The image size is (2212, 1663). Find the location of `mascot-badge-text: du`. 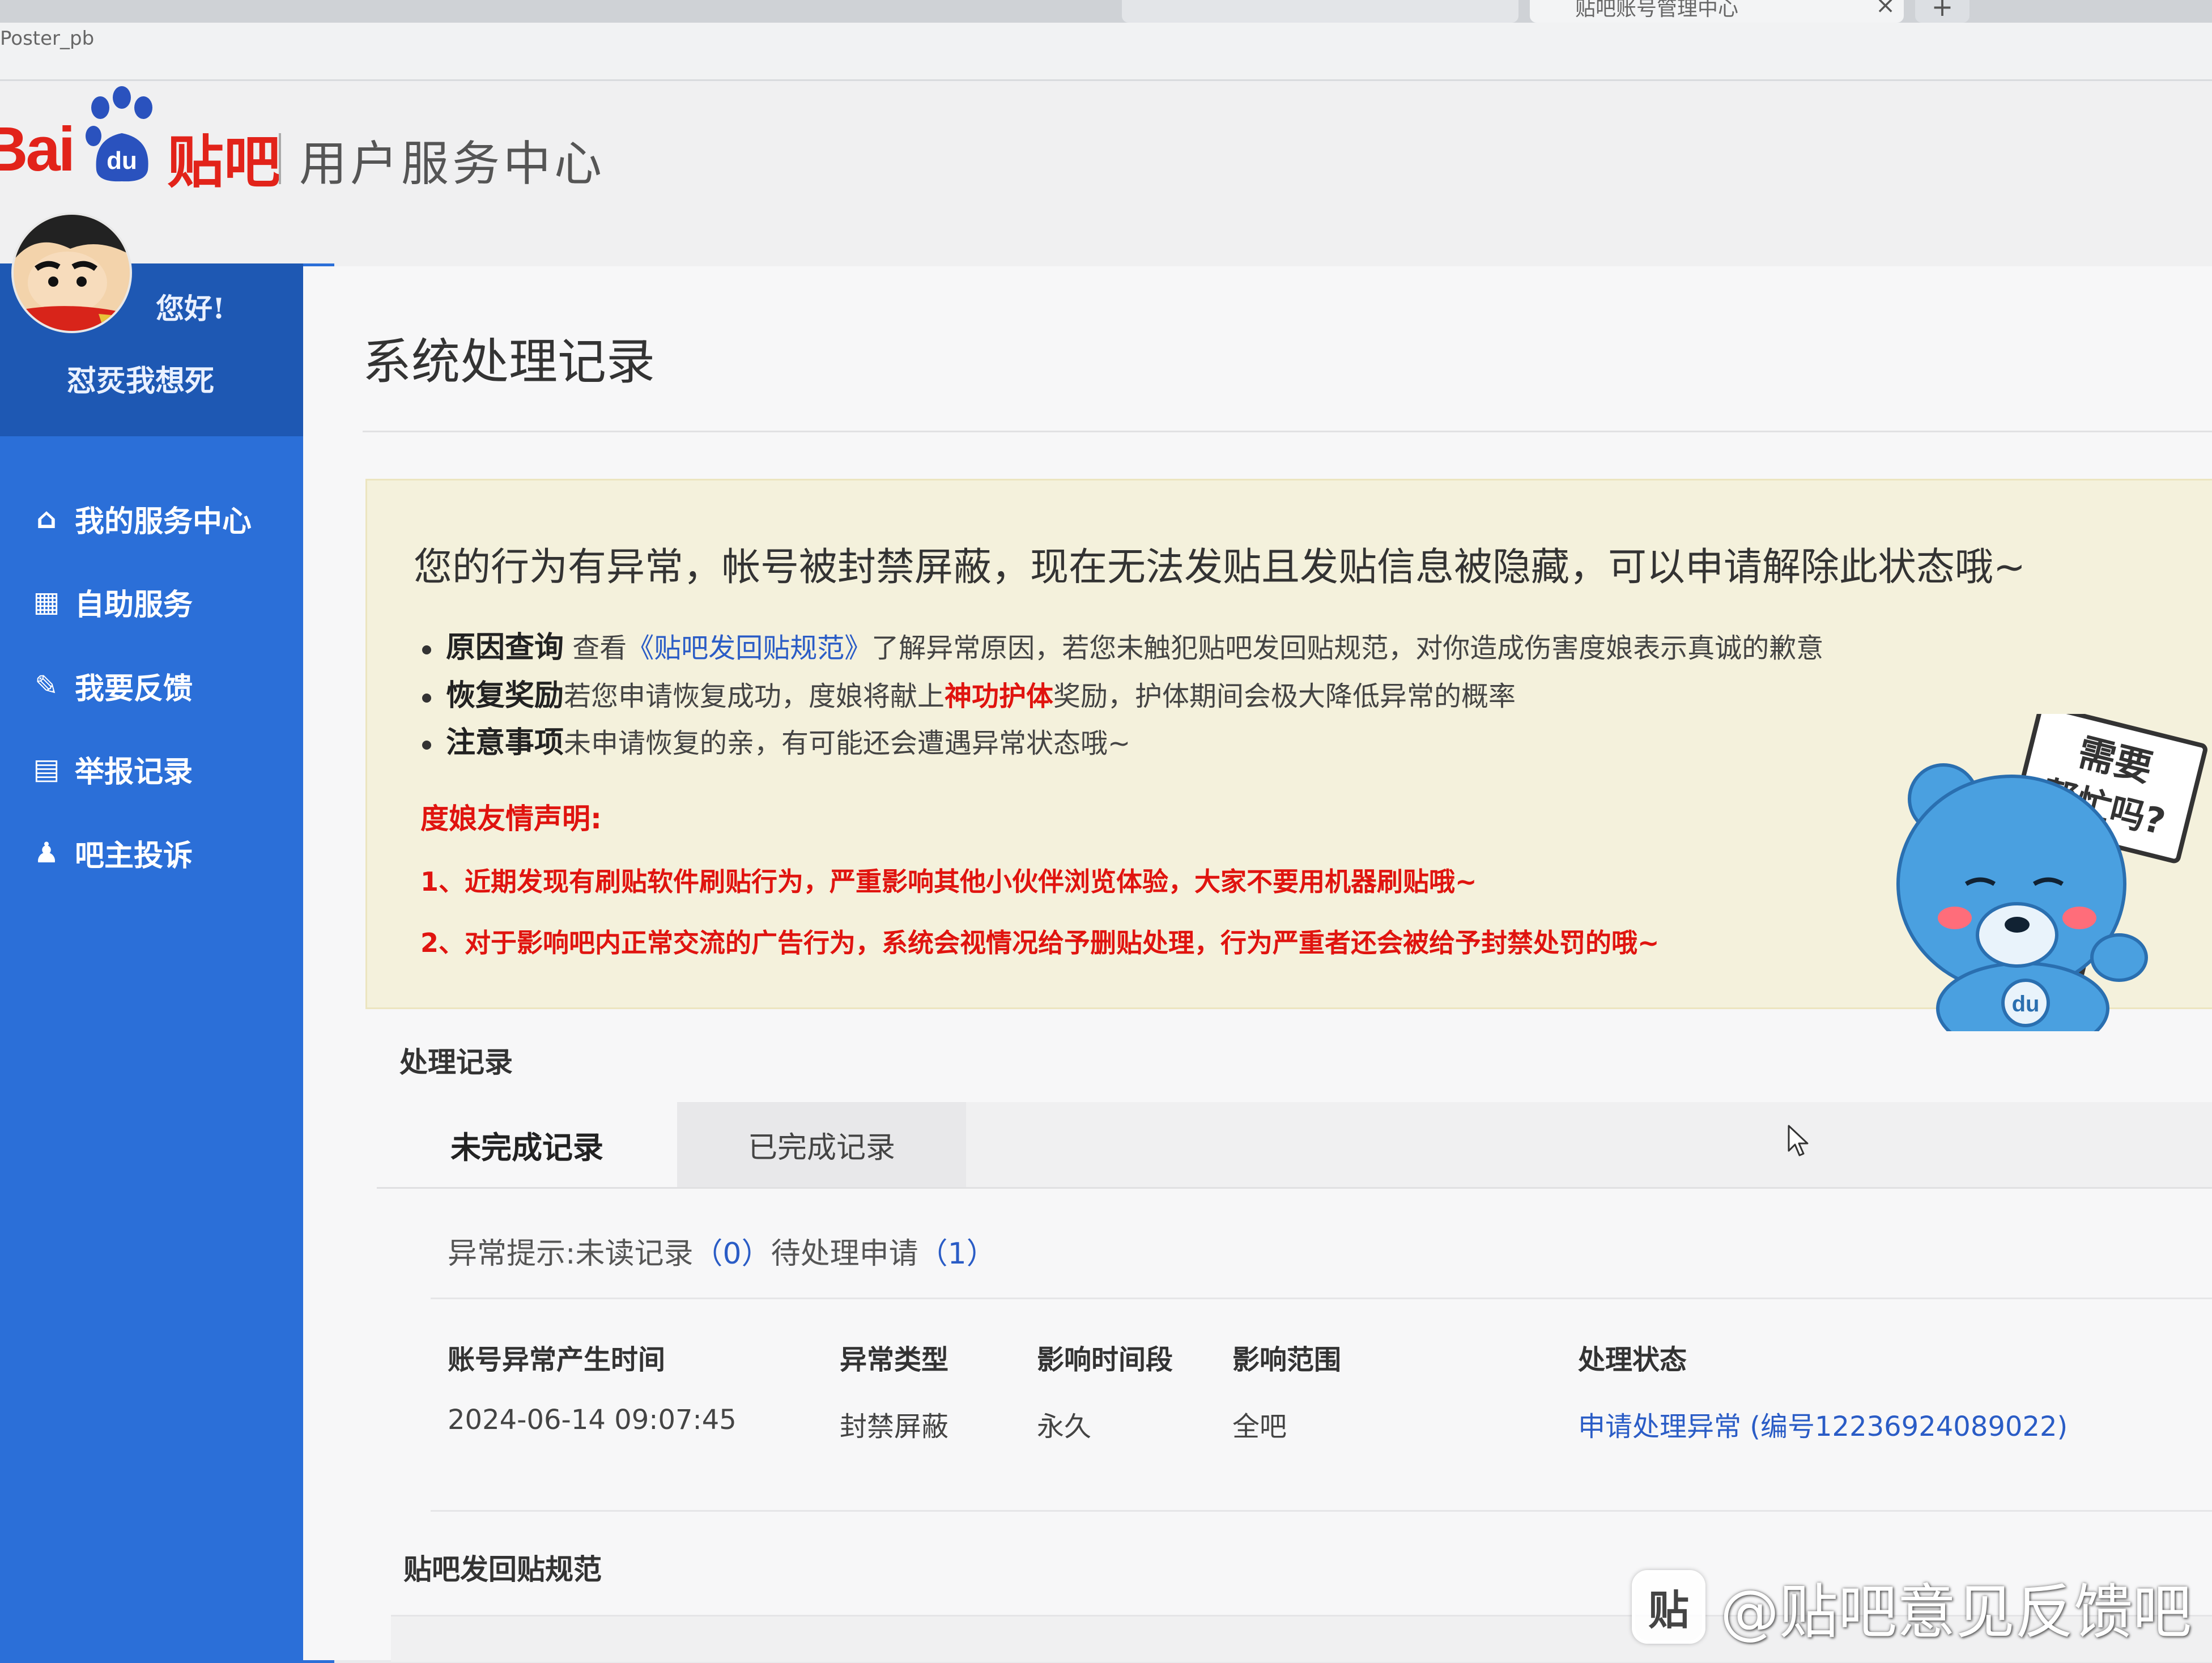

mascot-badge-text: du is located at coordinates (2026, 1004).